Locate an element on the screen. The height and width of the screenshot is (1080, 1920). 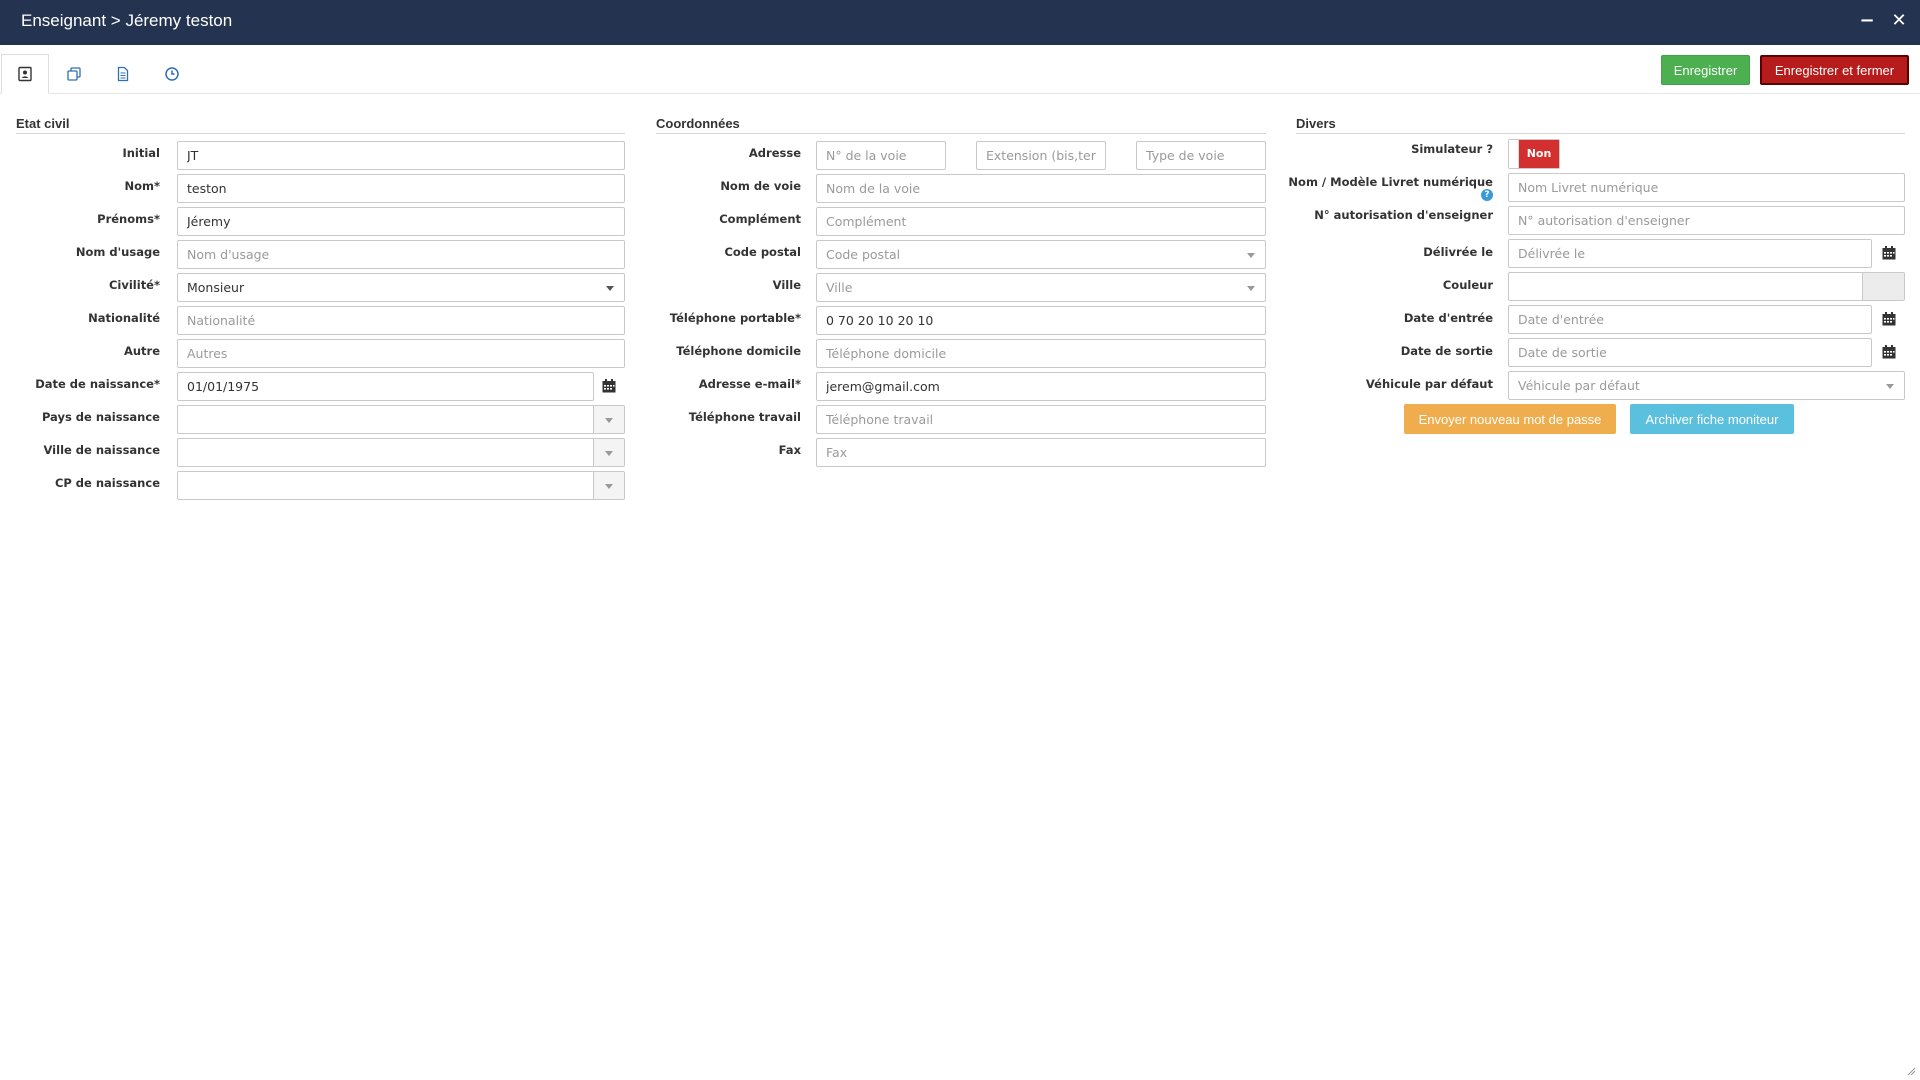
label-date-entree: Date d'entrée is located at coordinates (1448, 318).